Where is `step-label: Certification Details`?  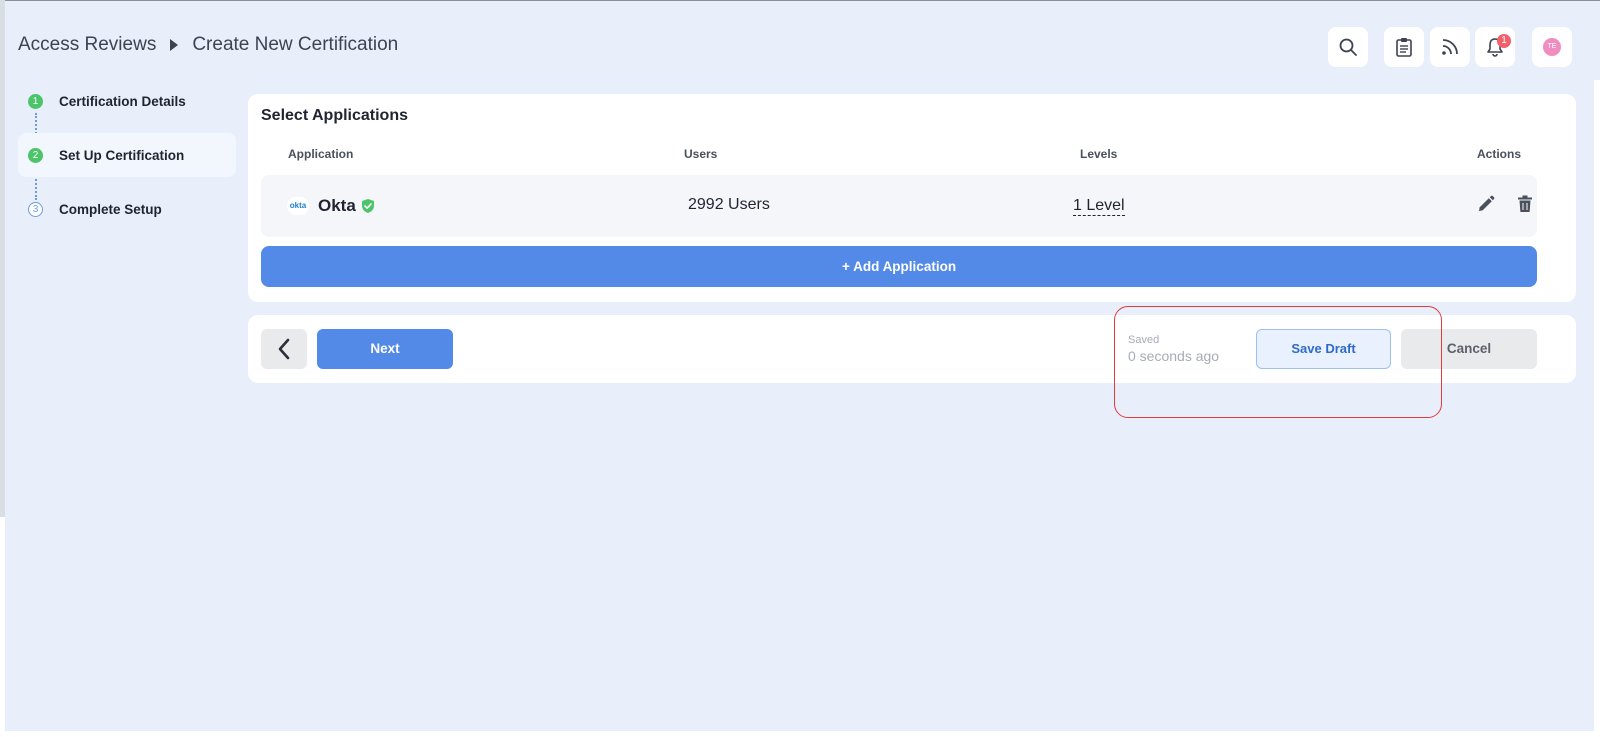 step-label: Certification Details is located at coordinates (122, 101).